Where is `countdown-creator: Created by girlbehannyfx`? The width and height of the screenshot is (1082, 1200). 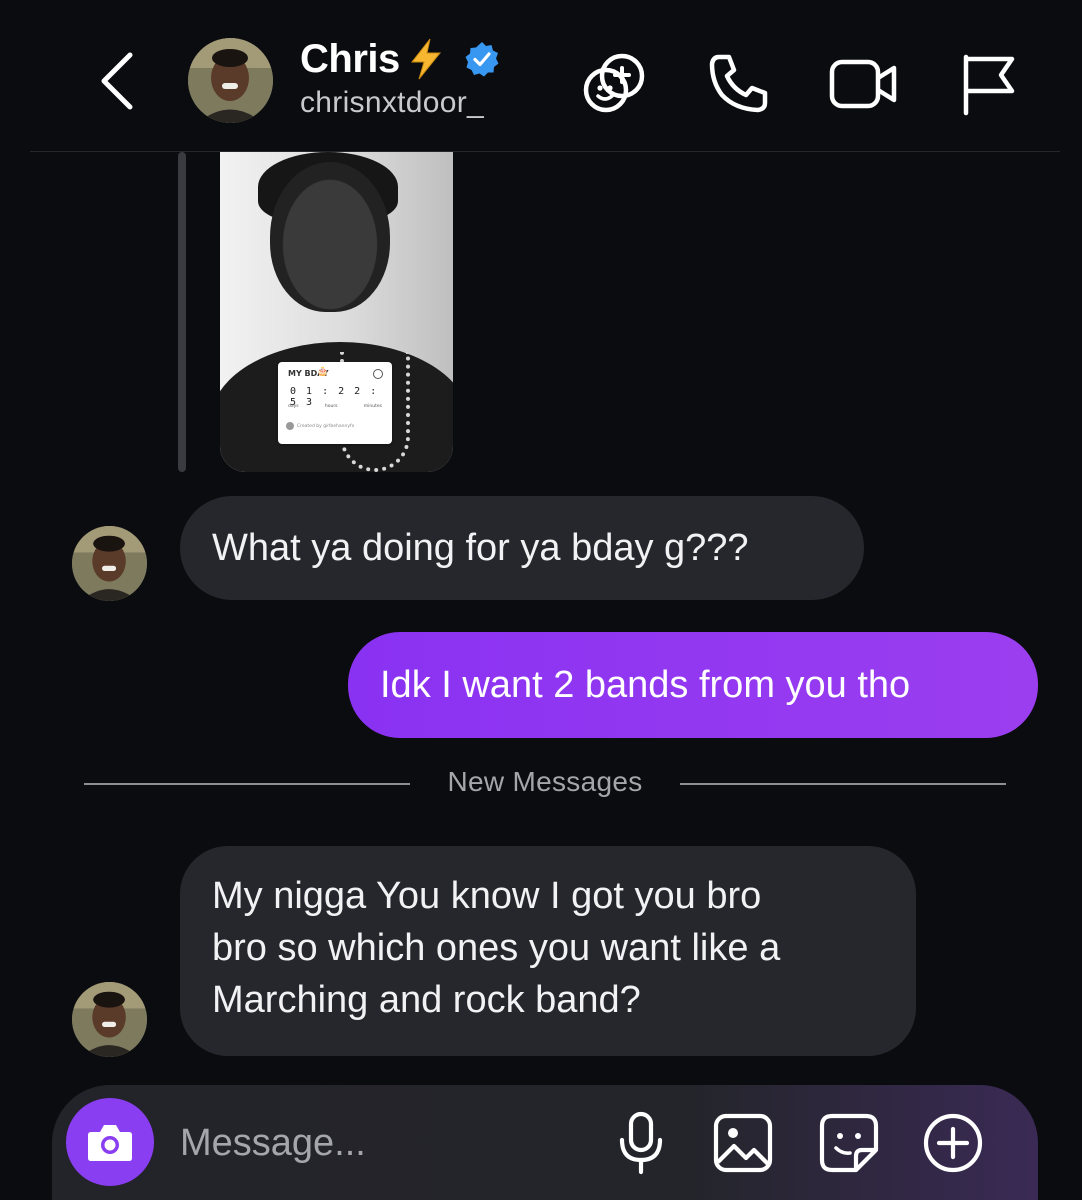
countdown-creator: Created by girlbehannyfx is located at coordinates (326, 426).